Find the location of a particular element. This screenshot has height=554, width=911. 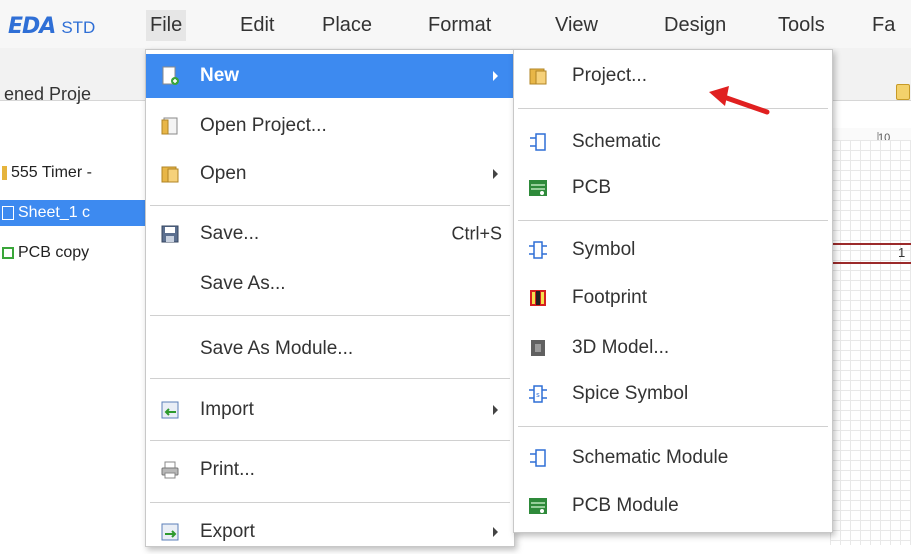

menu-tools: Tools is located at coordinates (801, 25).